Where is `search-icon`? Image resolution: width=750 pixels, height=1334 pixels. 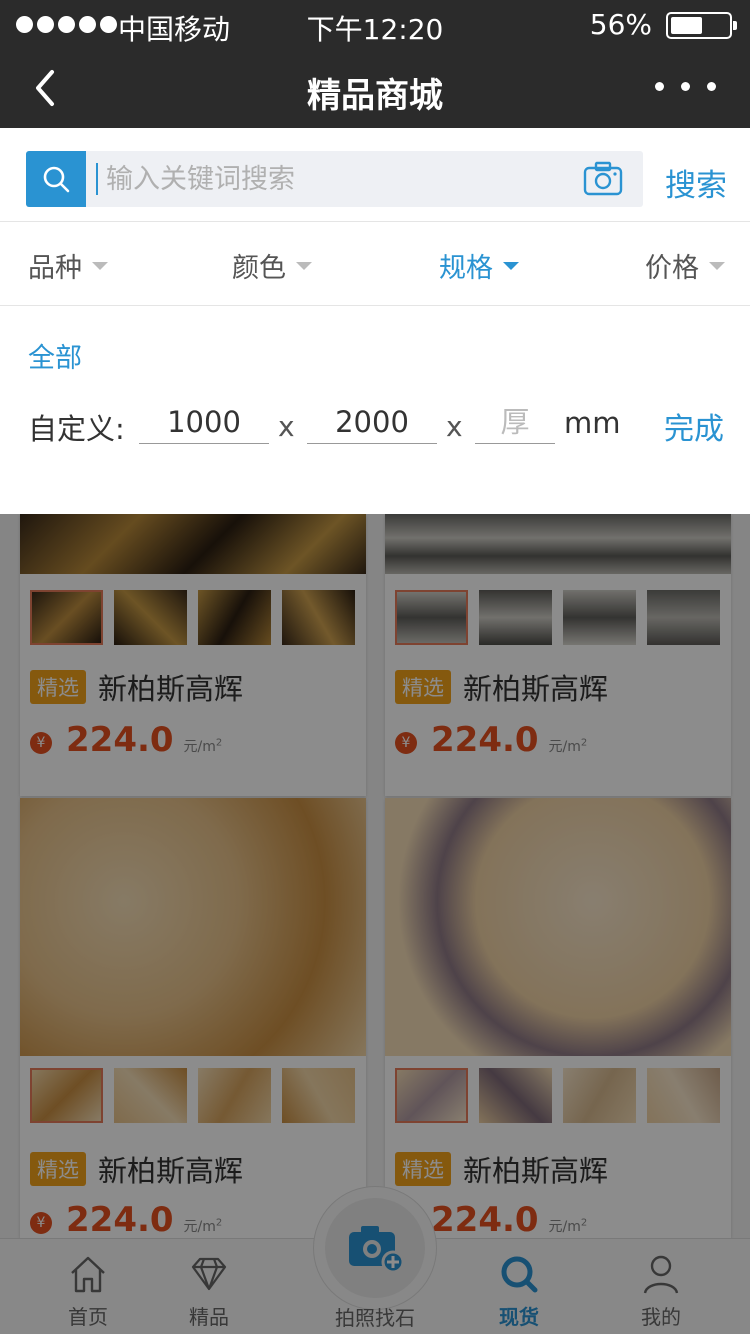 search-icon is located at coordinates (56, 179).